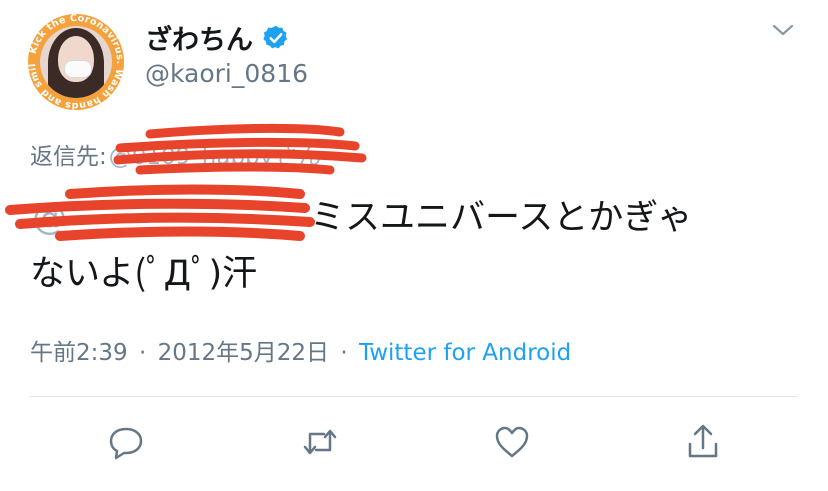 This screenshot has height=491, width=828. What do you see at coordinates (703, 442) in the screenshot?
I see `share-icon` at bounding box center [703, 442].